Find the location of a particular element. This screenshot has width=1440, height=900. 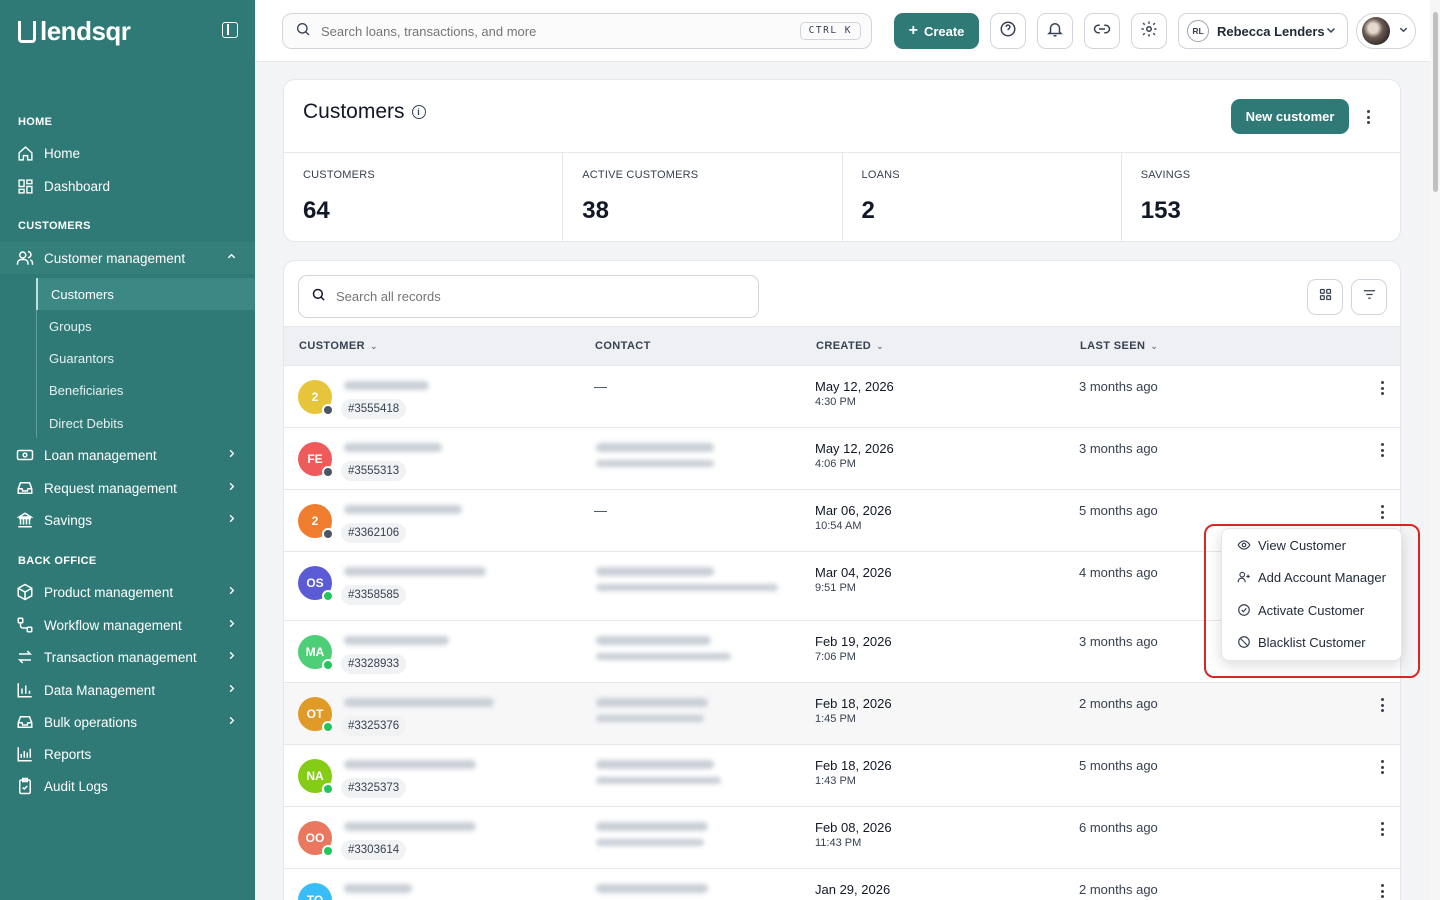

info-icon: i is located at coordinates (418, 112).